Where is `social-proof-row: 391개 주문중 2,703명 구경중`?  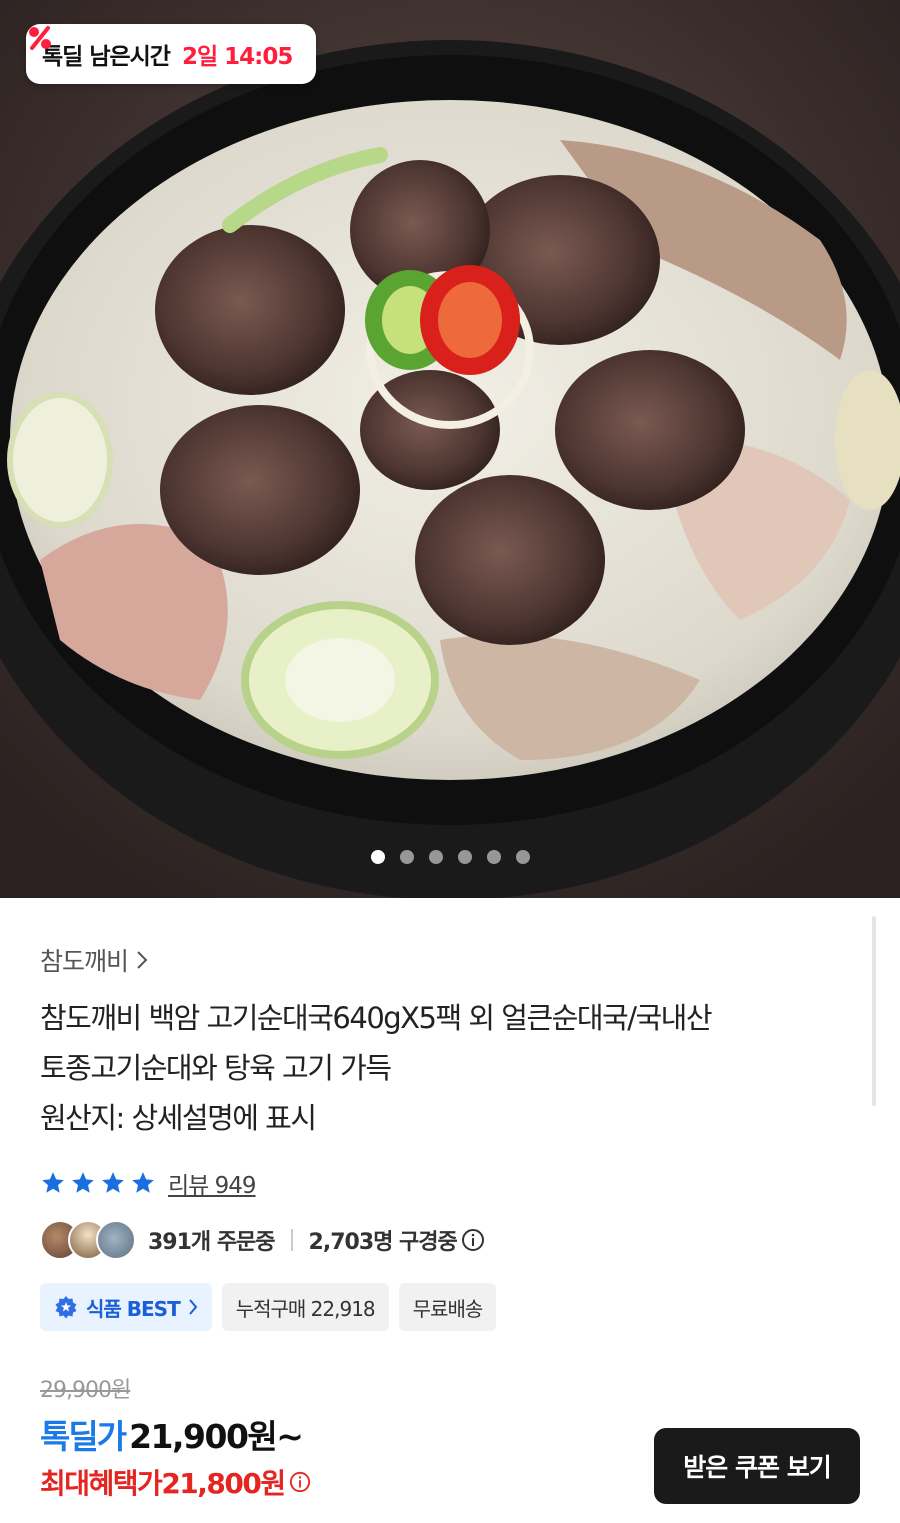
social-proof-row: 391개 주문중 2,703명 구경중 is located at coordinates (262, 1240).